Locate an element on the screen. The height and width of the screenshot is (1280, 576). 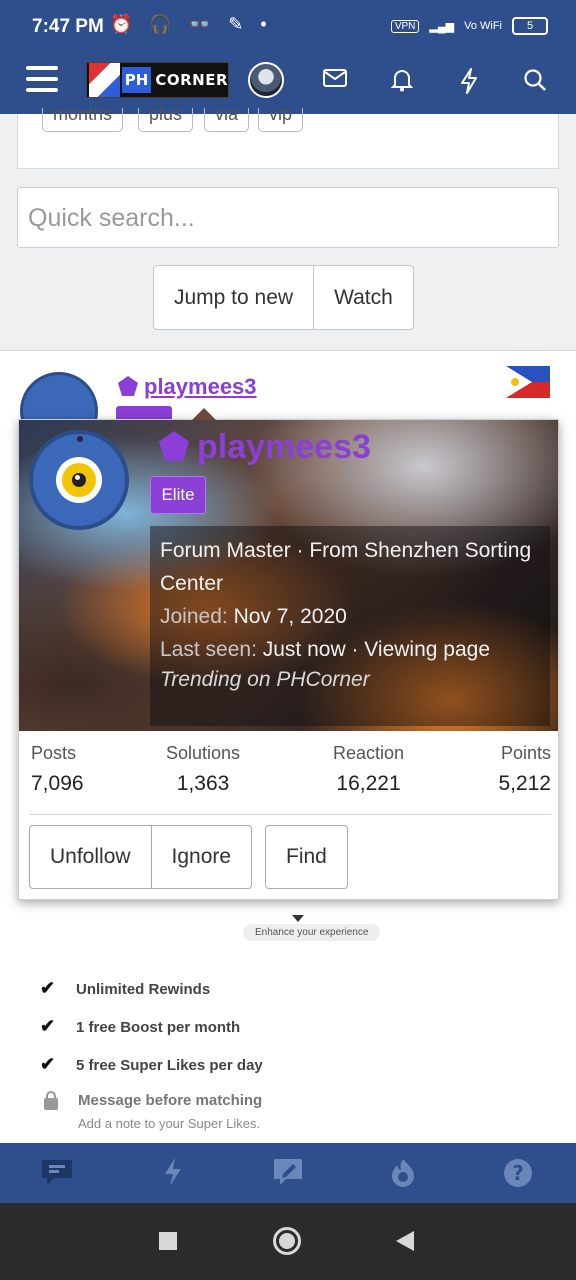
battery-icon: 5 is located at coordinates (530, 26).